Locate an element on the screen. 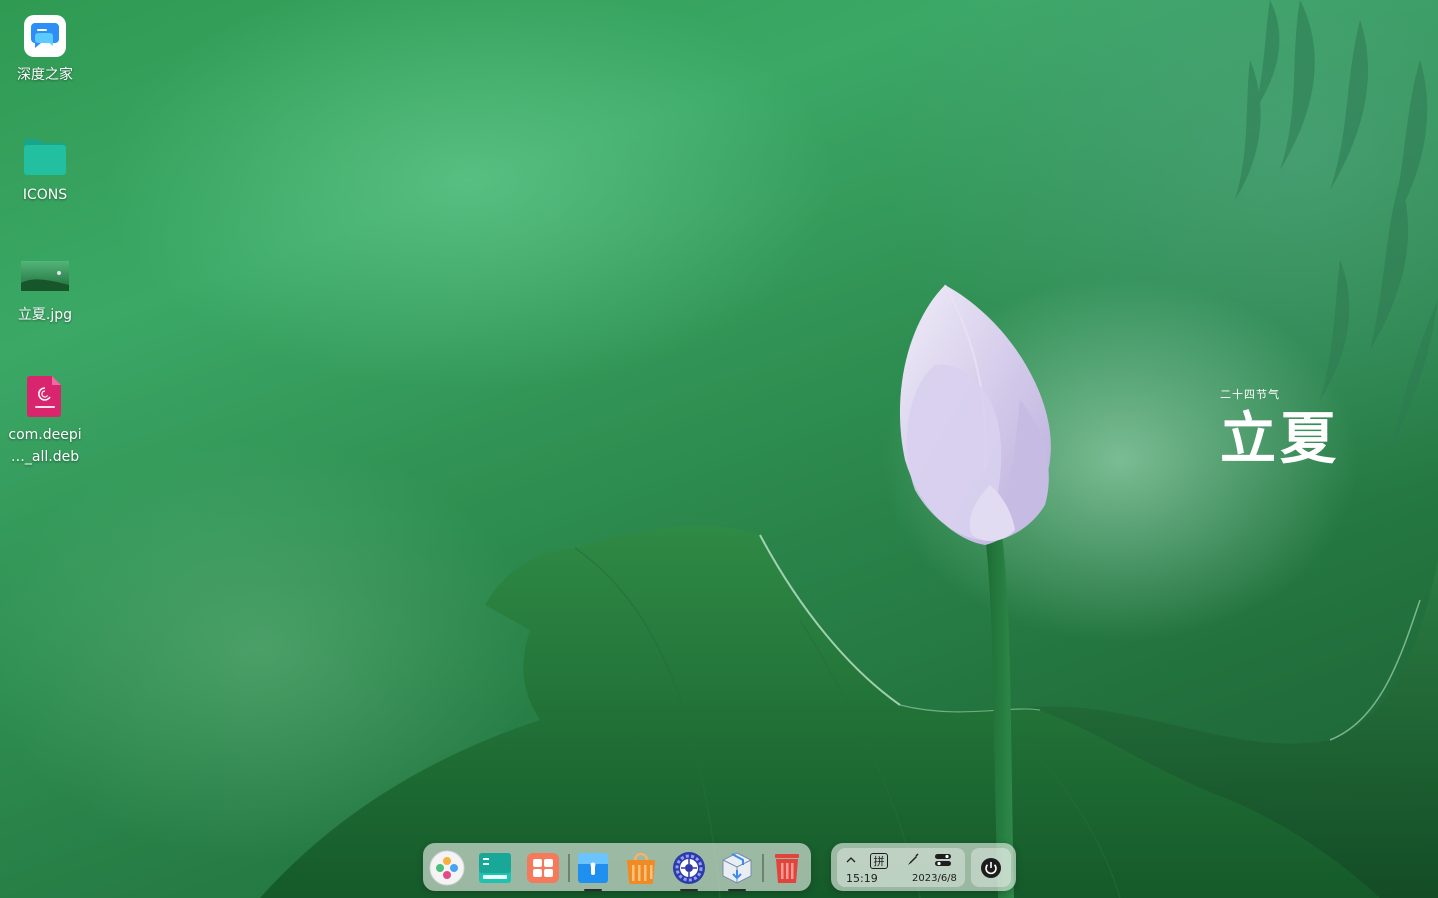 Image resolution: width=1438 pixels, height=898 pixels. desktop-icon-icons-folder: ICONS is located at coordinates (45, 169).